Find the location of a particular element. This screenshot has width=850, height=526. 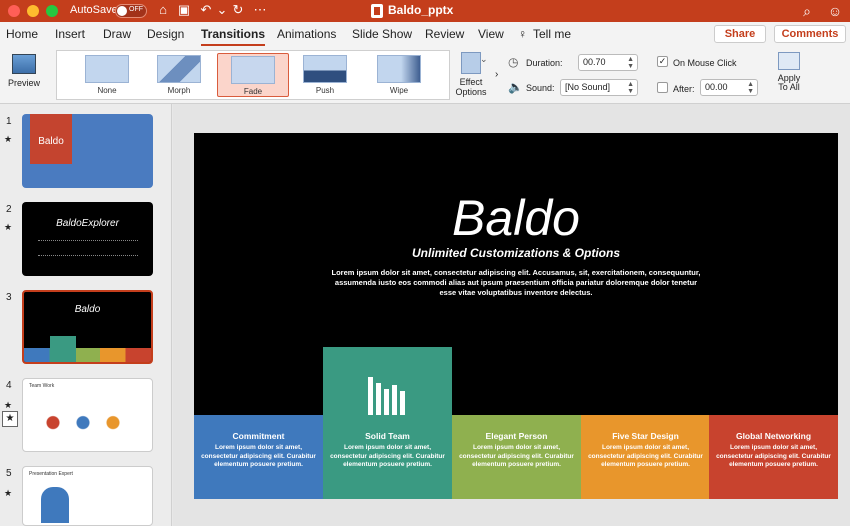

effect-dropdown-icon: ⌄ is located at coordinates (484, 59).